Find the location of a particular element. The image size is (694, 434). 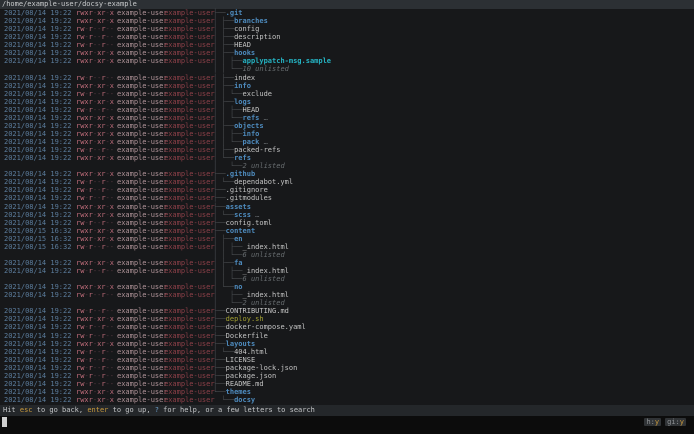

entry-name: HEAD is located at coordinates (251, 110).